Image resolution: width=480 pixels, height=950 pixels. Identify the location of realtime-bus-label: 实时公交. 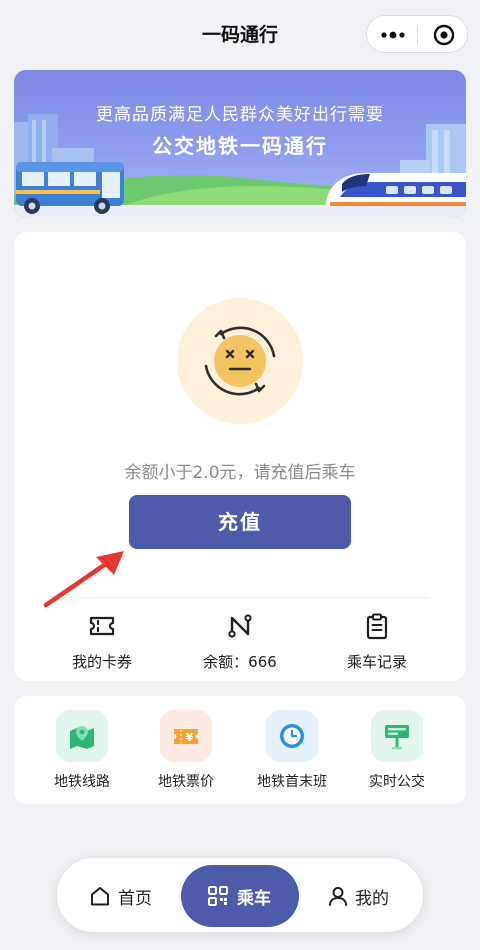
(397, 782).